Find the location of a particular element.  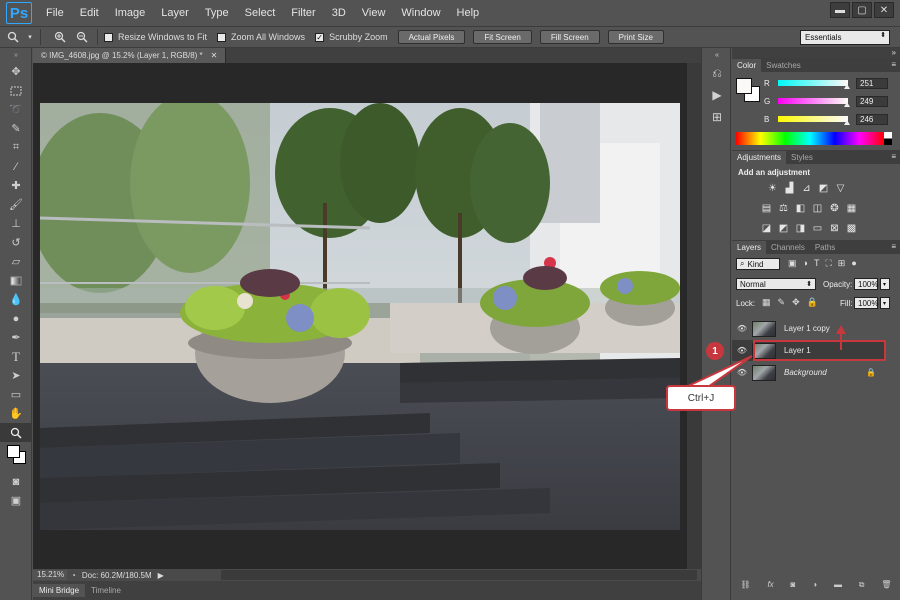

fg-color-preview is located at coordinates (744, 86).